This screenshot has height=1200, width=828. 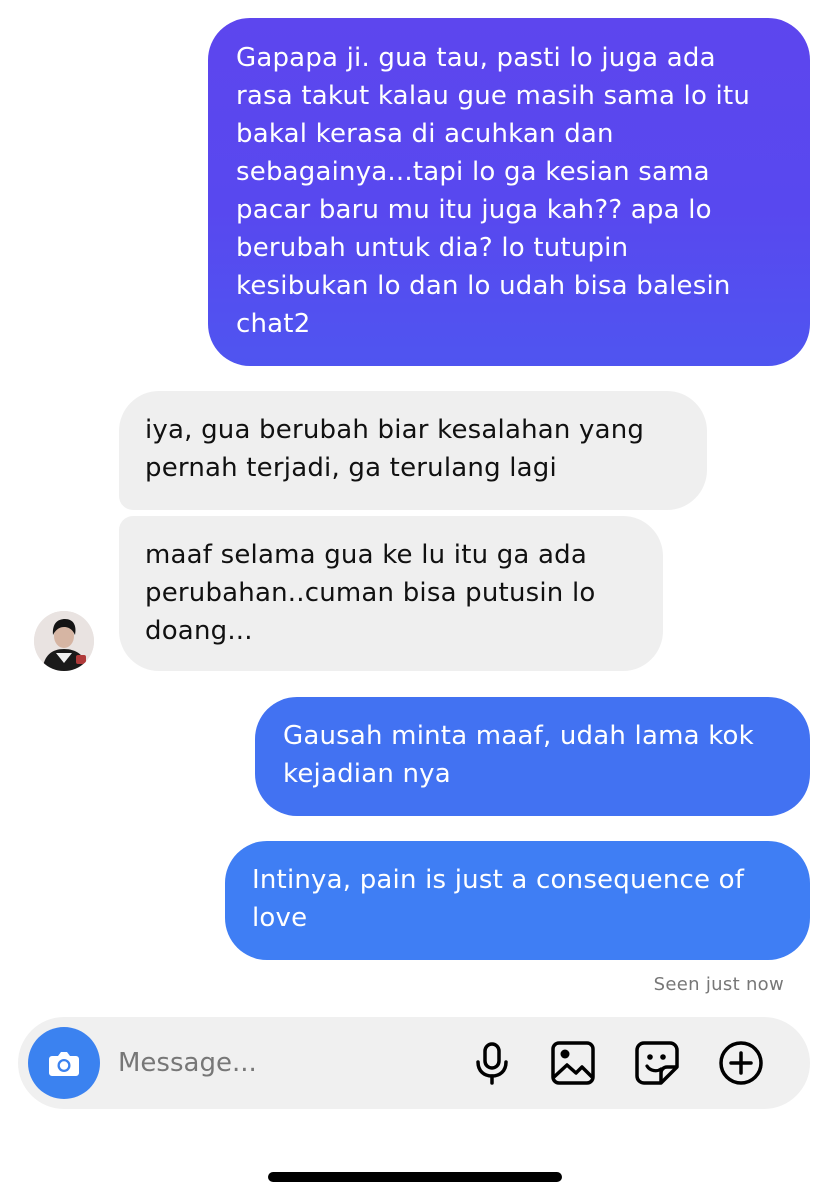 I want to click on gallery-icon, so click(x=573, y=1063).